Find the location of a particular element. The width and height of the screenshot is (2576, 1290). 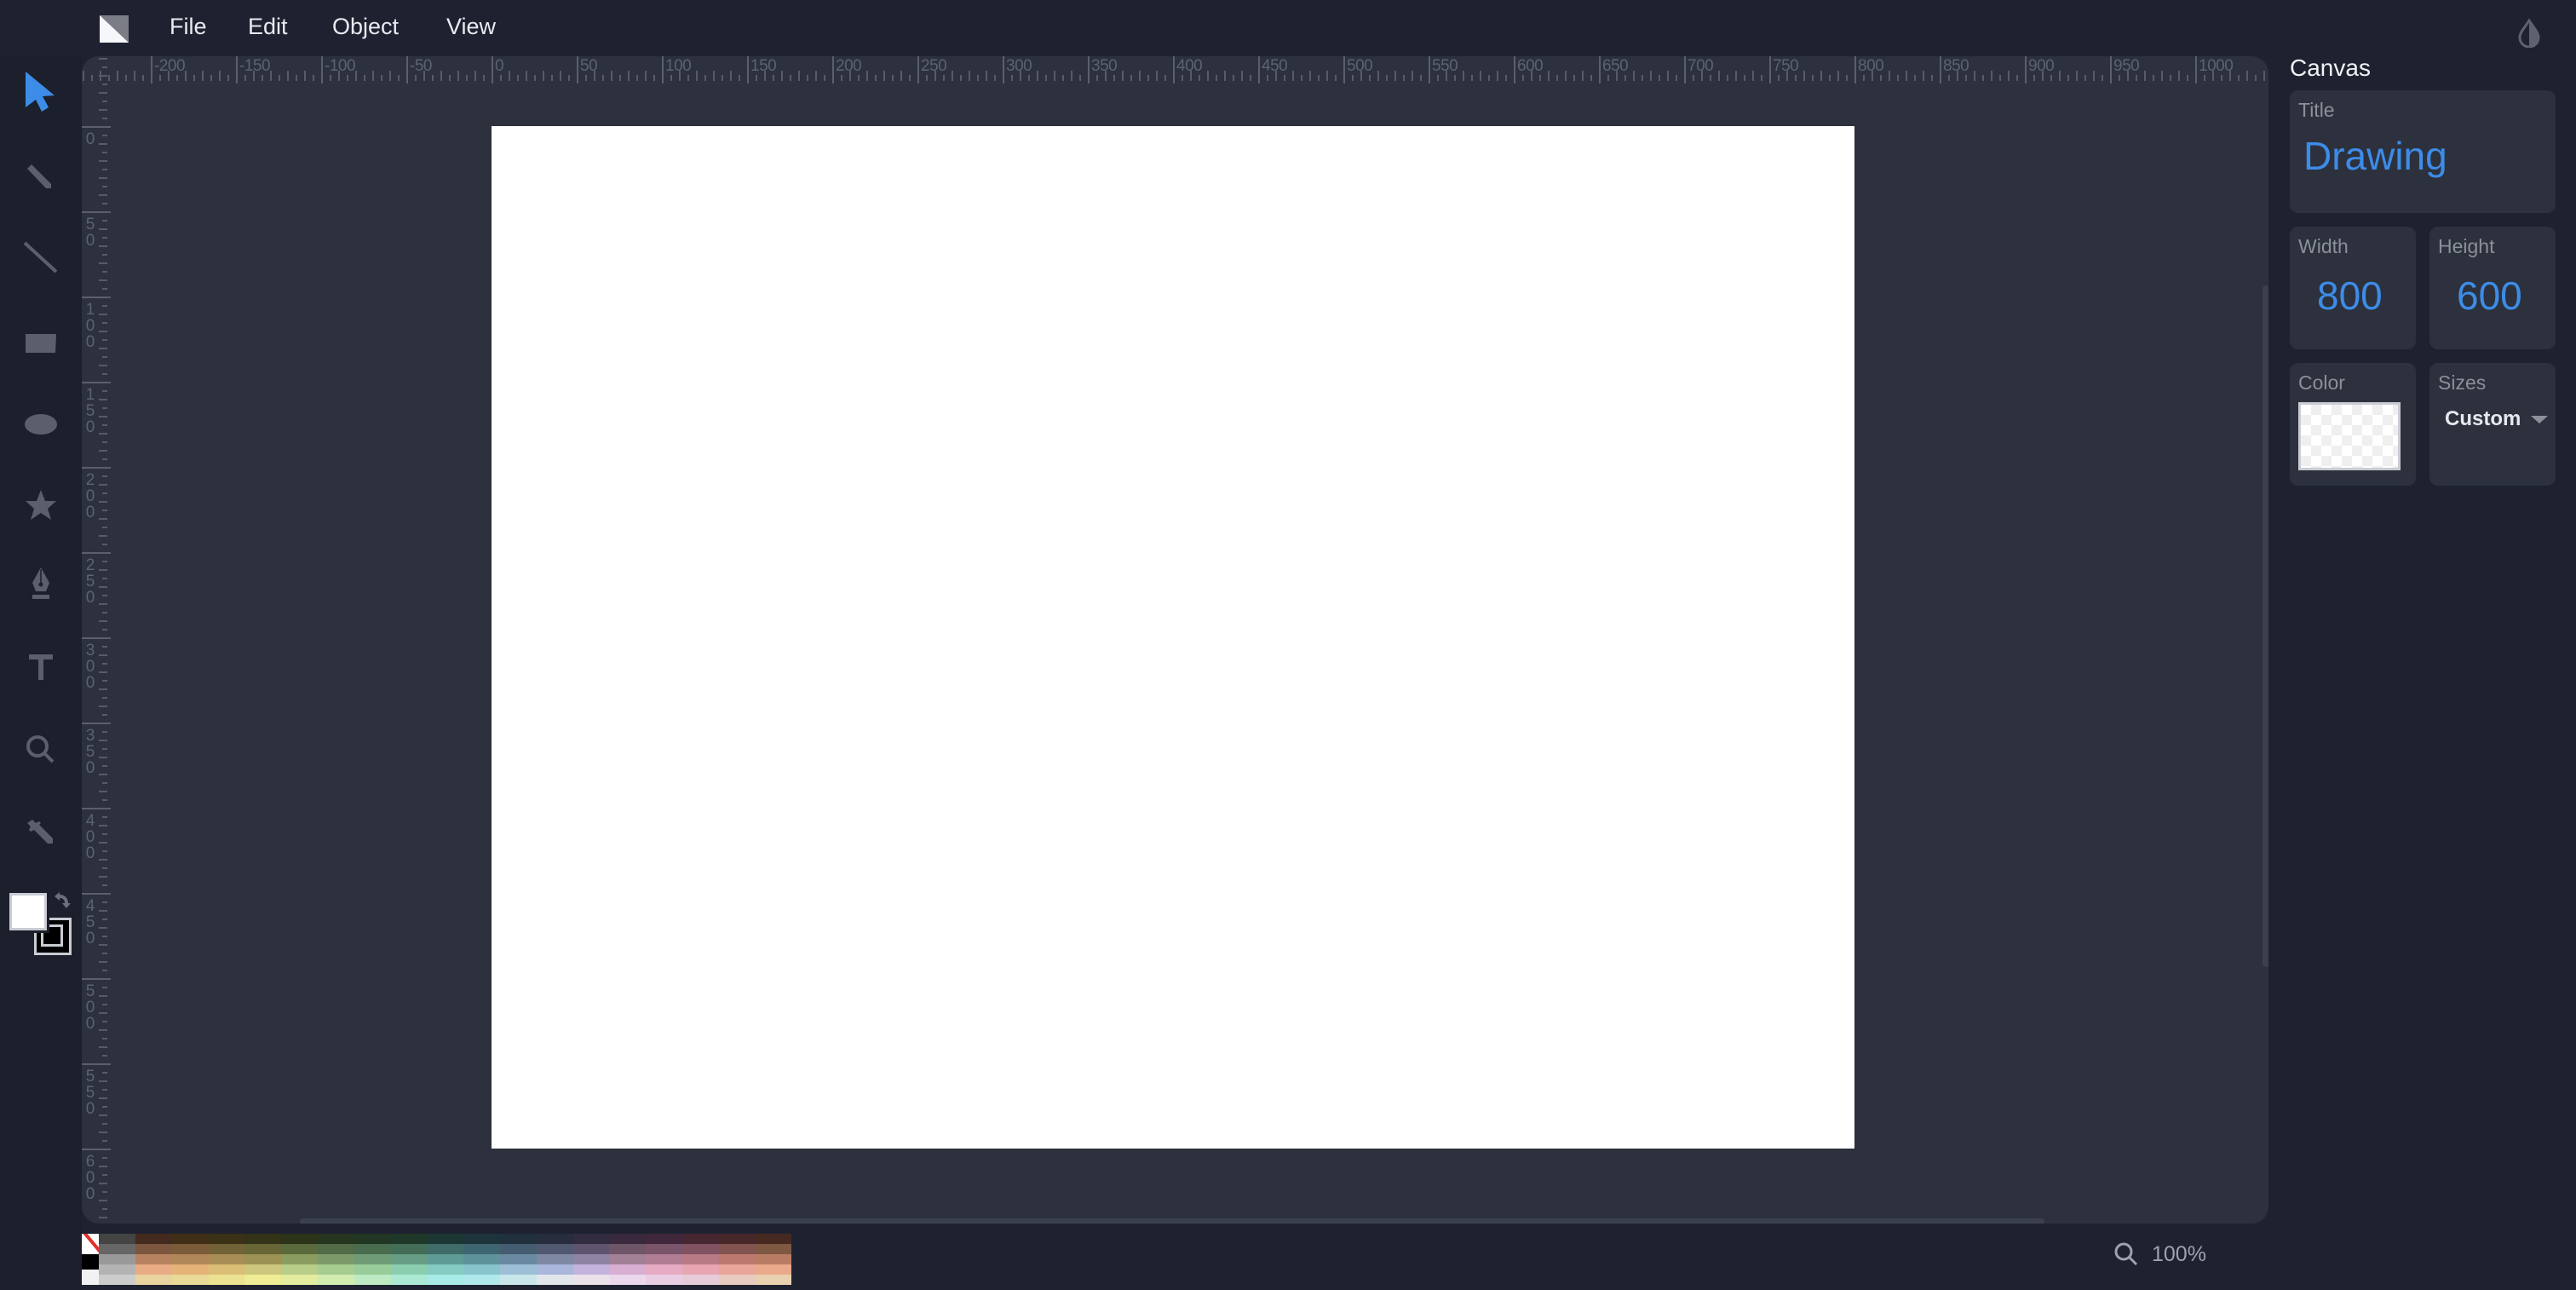

canvas-color-swatch is located at coordinates (2349, 436).